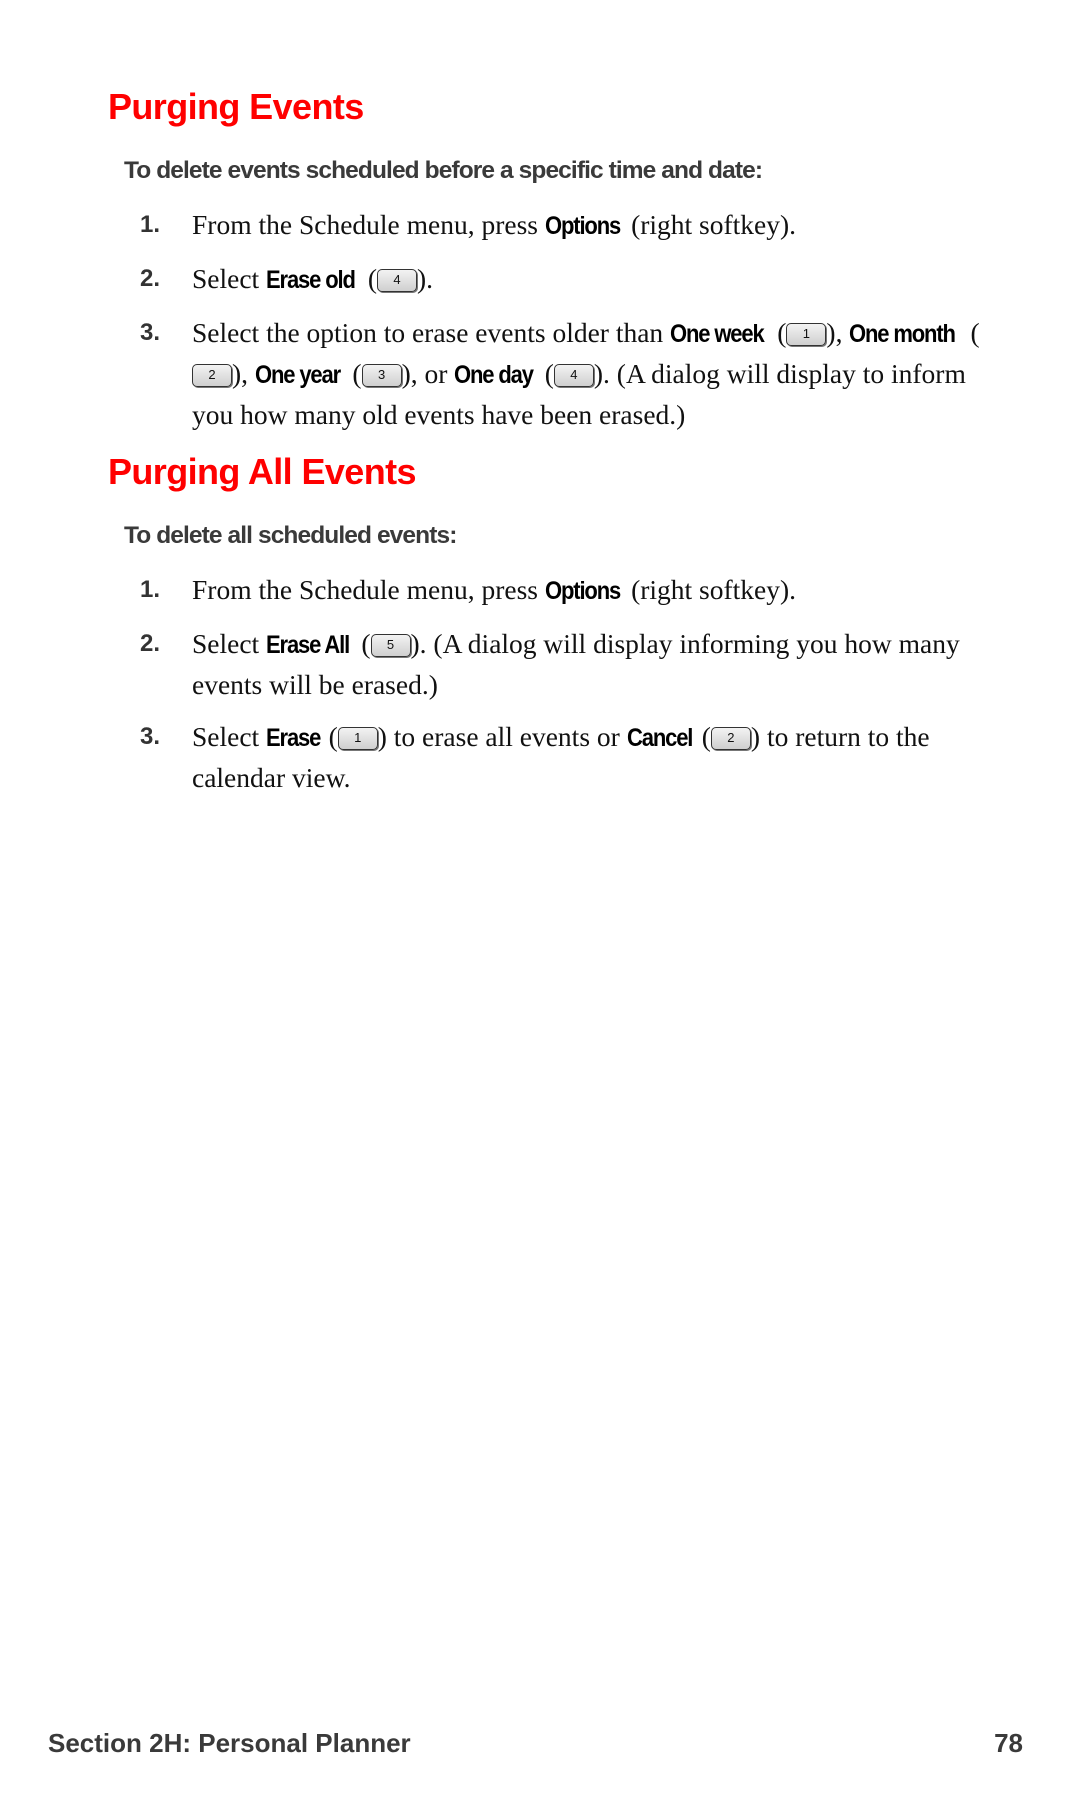 This screenshot has height=1800, width=1080. What do you see at coordinates (902, 334) in the screenshot?
I see `menu-option-label: One month` at bounding box center [902, 334].